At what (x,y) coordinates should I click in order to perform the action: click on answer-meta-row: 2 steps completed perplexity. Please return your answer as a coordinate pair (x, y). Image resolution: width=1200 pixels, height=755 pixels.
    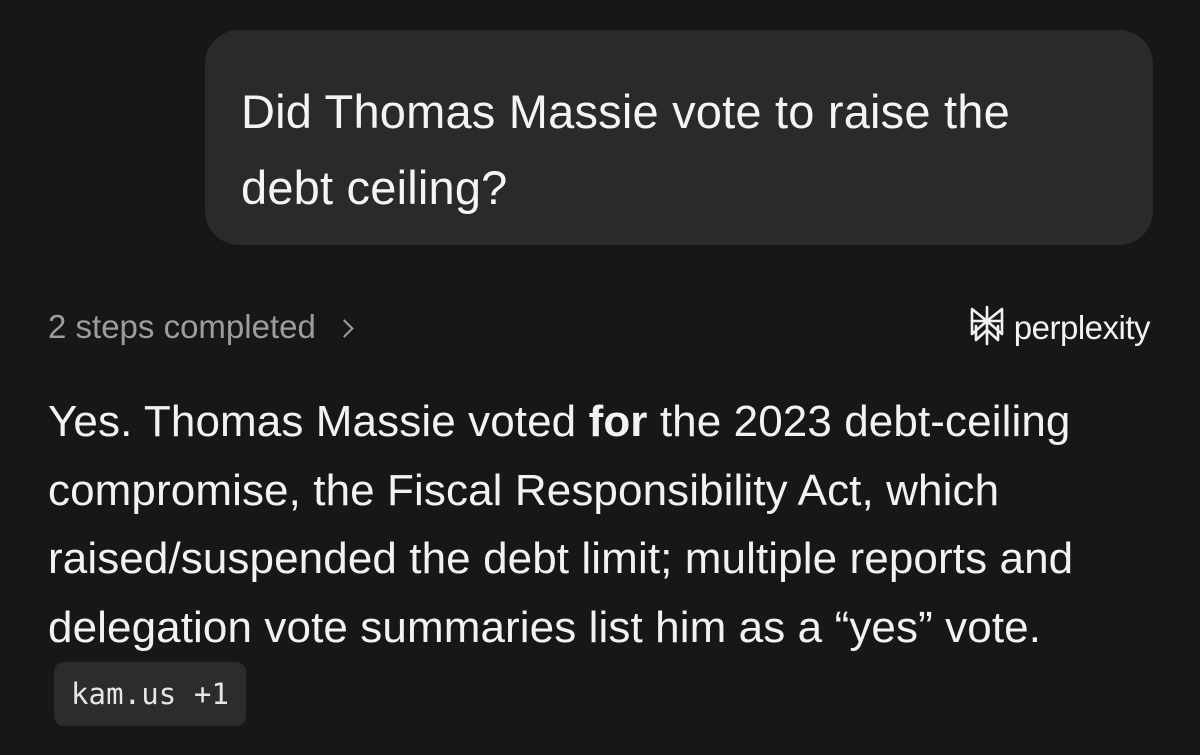
    Looking at the image, I should click on (599, 328).